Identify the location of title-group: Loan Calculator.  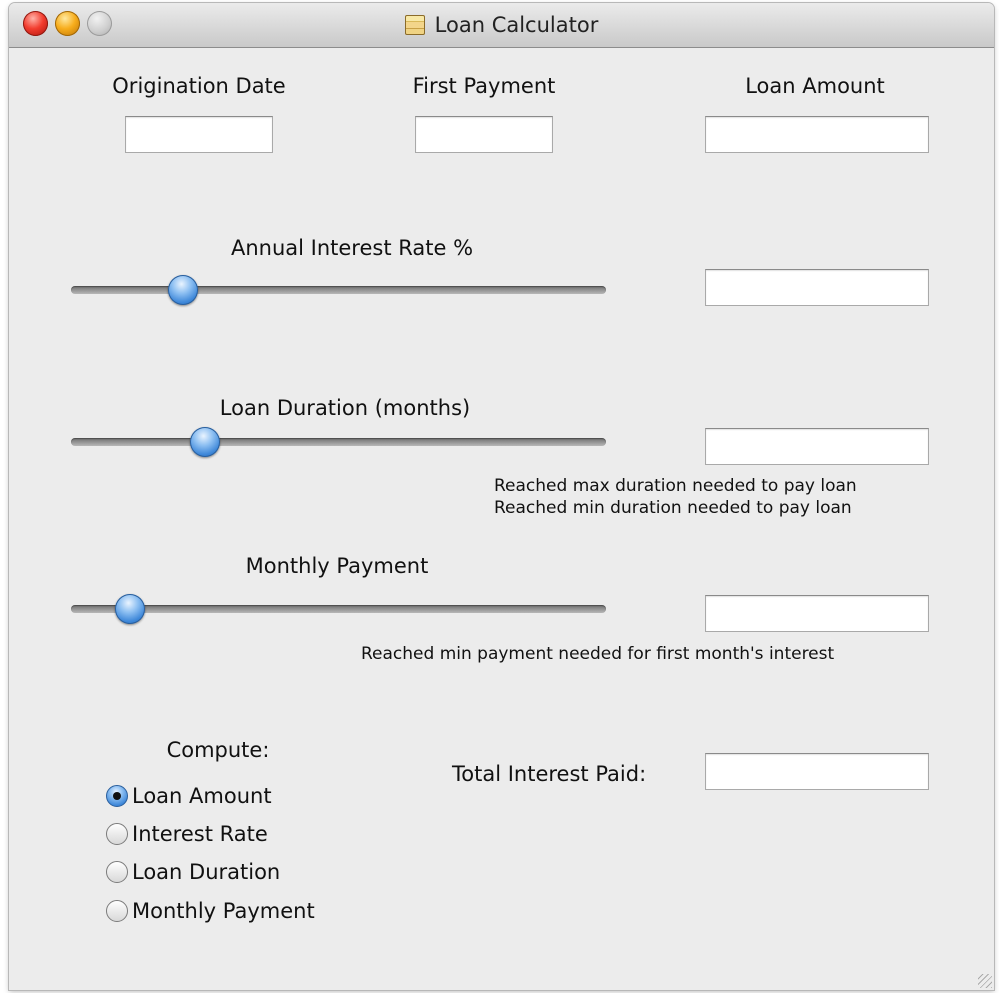
(501, 25).